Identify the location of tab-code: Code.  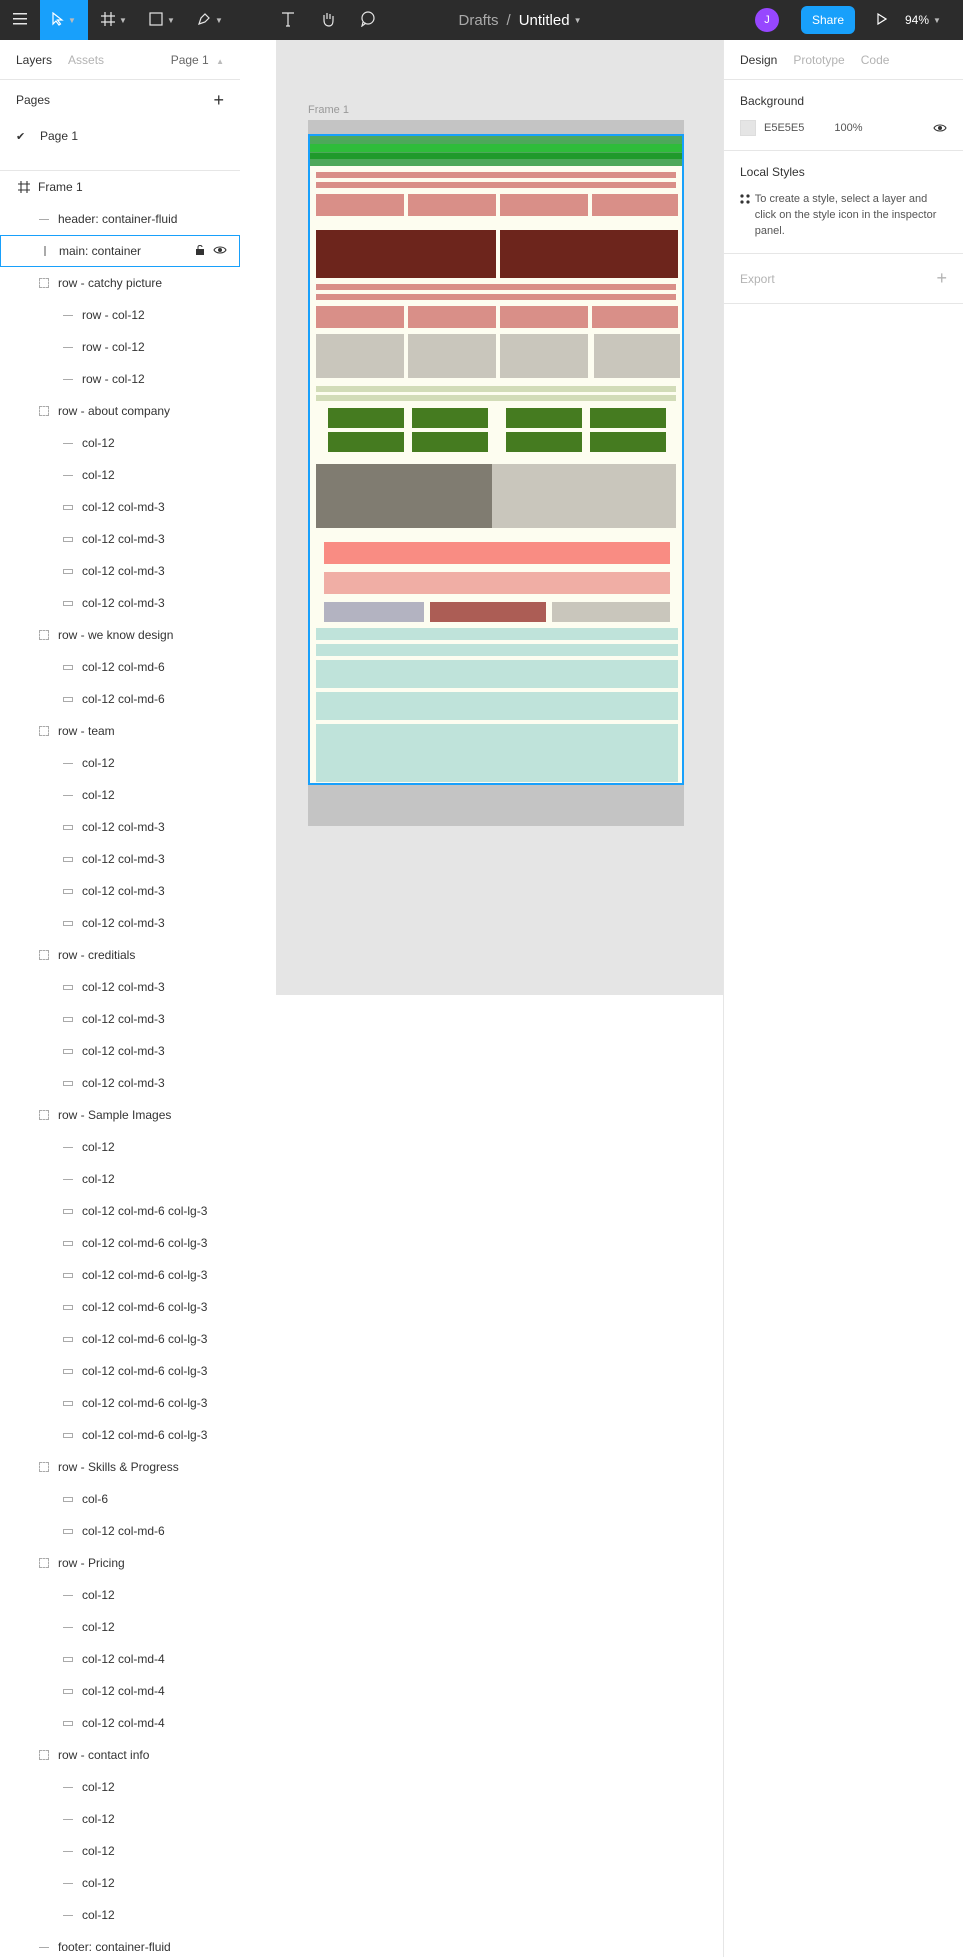
(875, 60).